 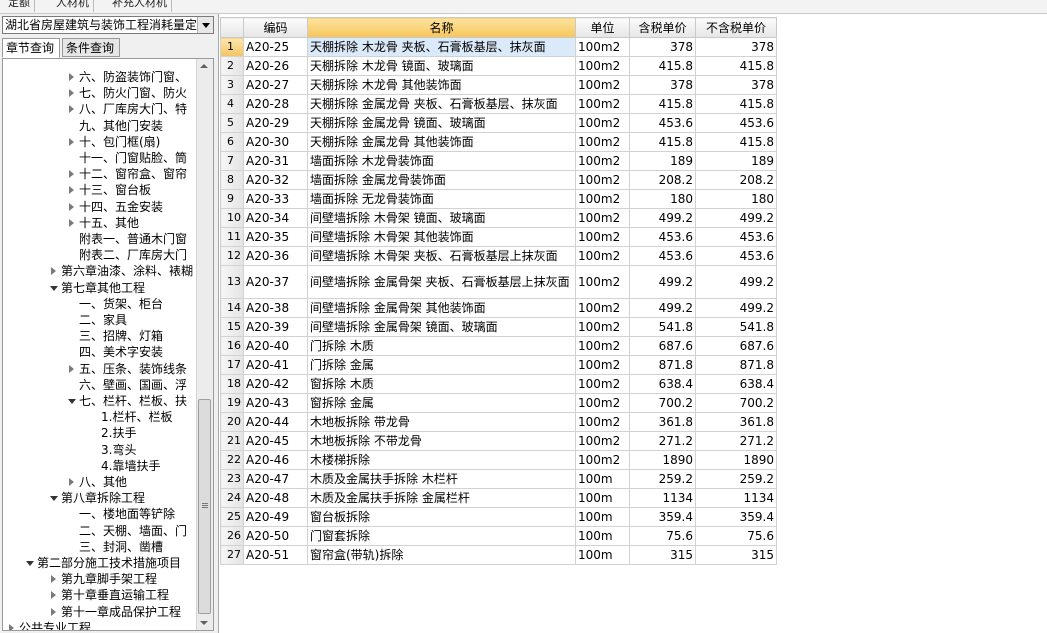 I want to click on price-without-tax-cell: 638.4, so click(x=736, y=384).